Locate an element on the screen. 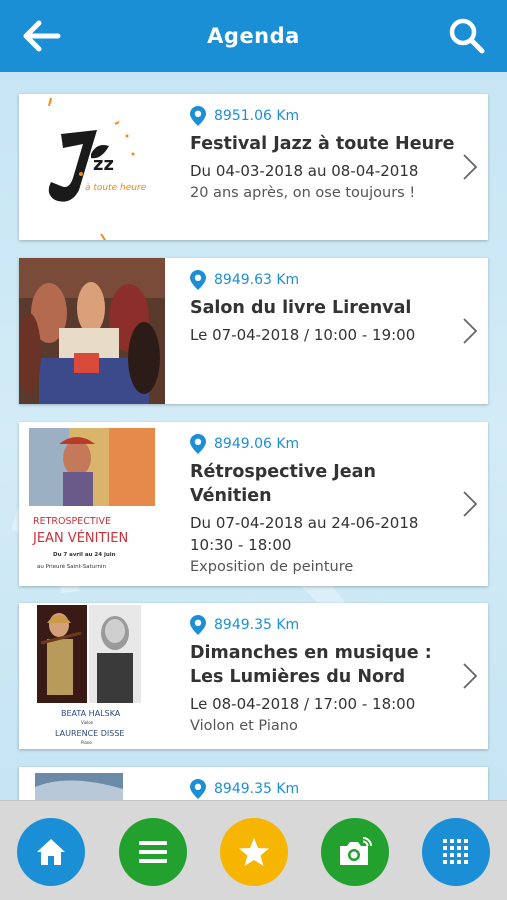 The height and width of the screenshot is (900, 507). event-title-line: Vénitien is located at coordinates (231, 496).